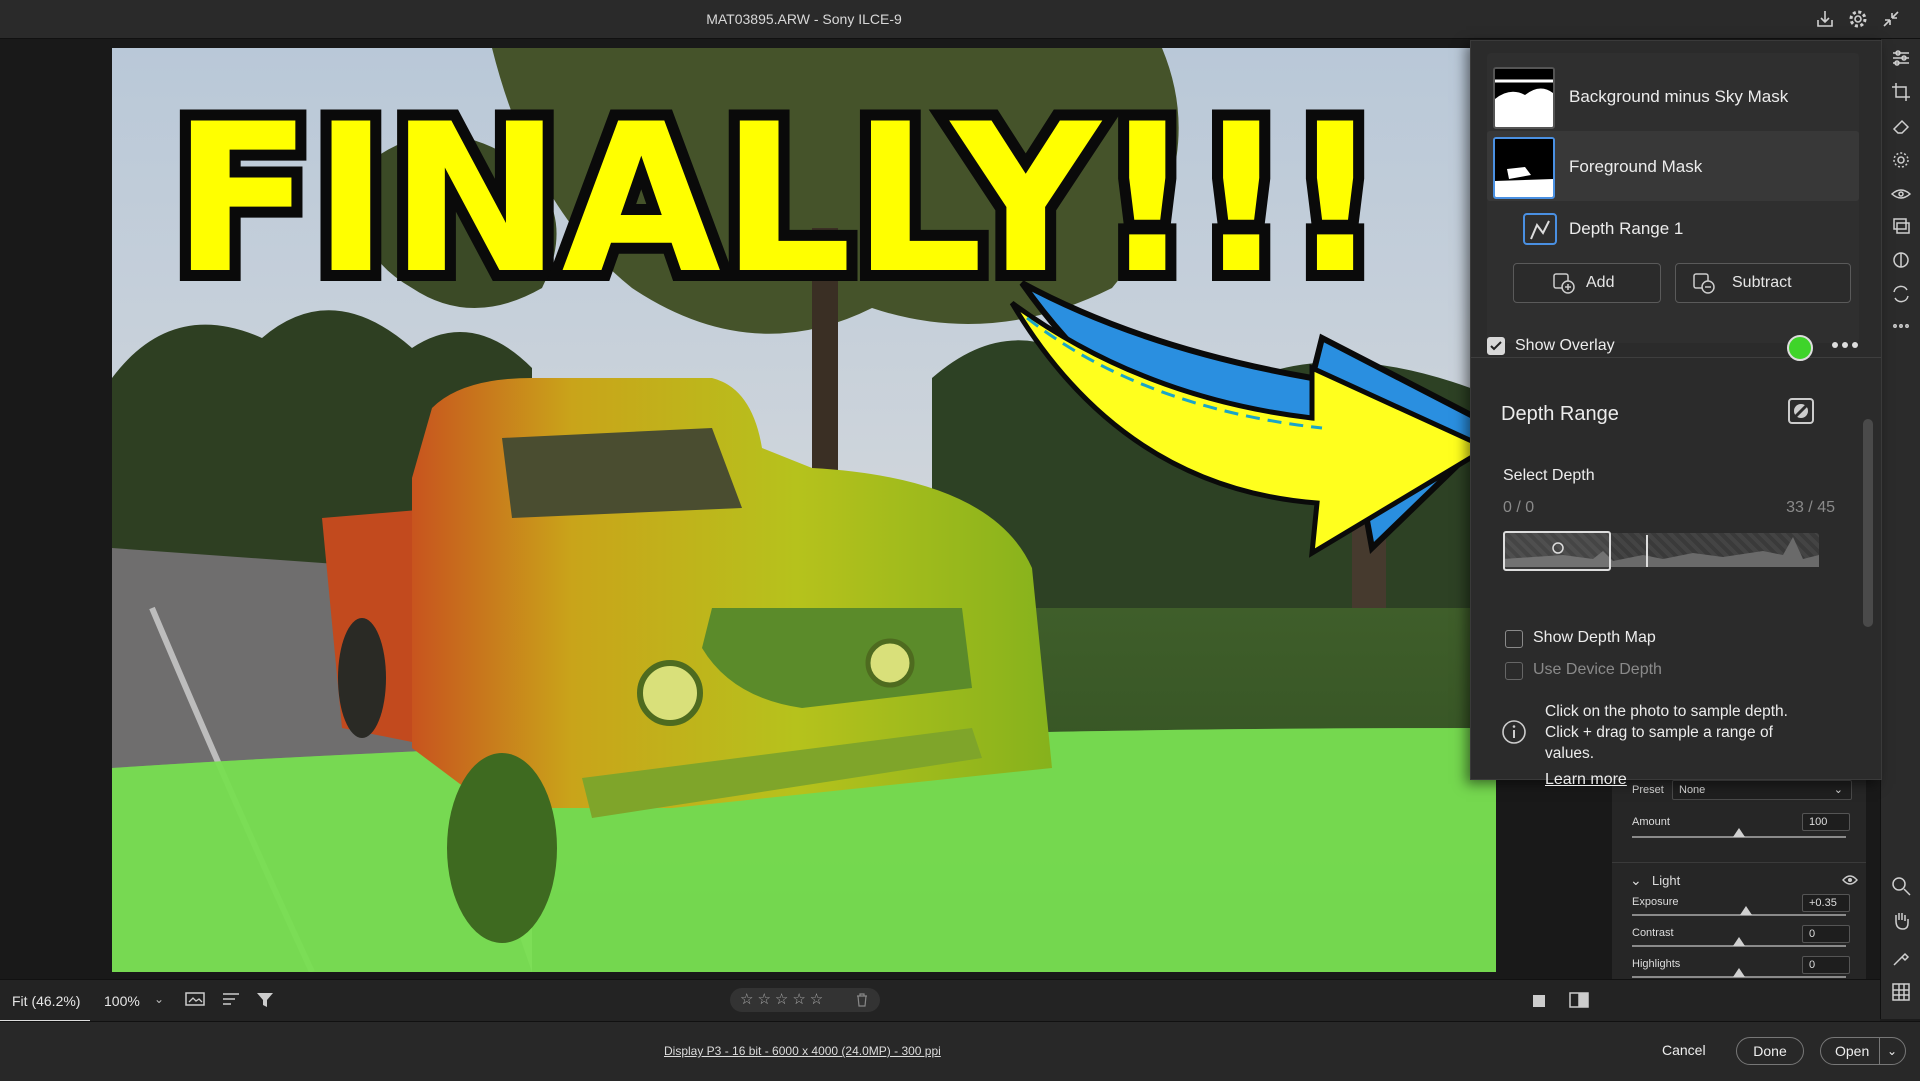  Describe the element at coordinates (1901, 260) in the screenshot. I see `presets-icon` at that location.